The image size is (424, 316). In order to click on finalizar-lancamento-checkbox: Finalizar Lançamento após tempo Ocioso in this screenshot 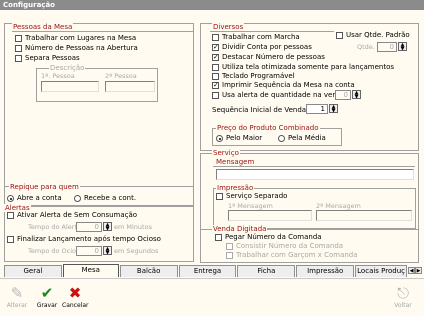, I will do `click(84, 239)`.